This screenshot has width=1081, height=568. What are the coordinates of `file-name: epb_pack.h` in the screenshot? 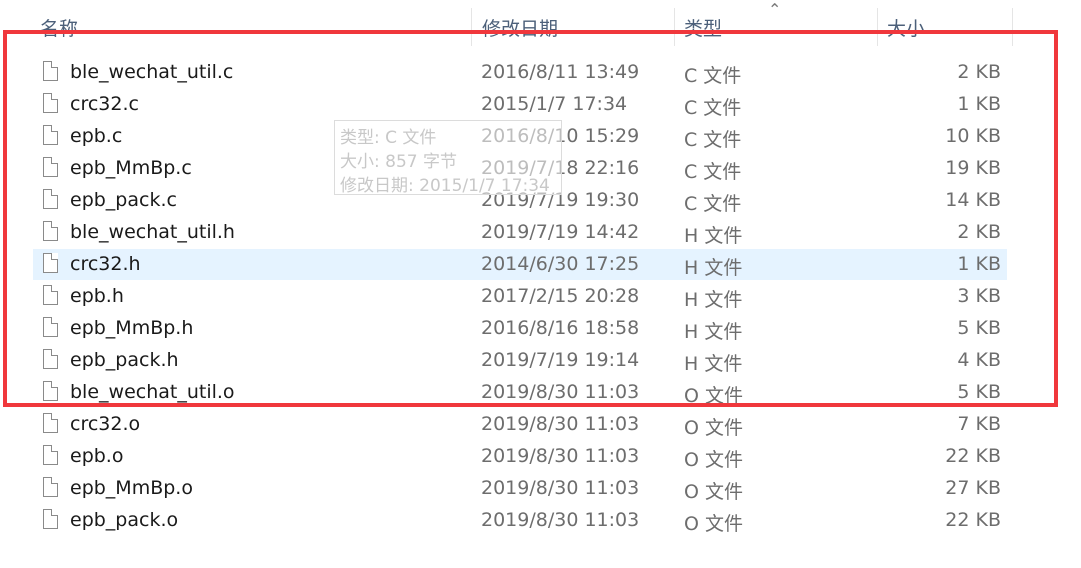 It's located at (124, 360).